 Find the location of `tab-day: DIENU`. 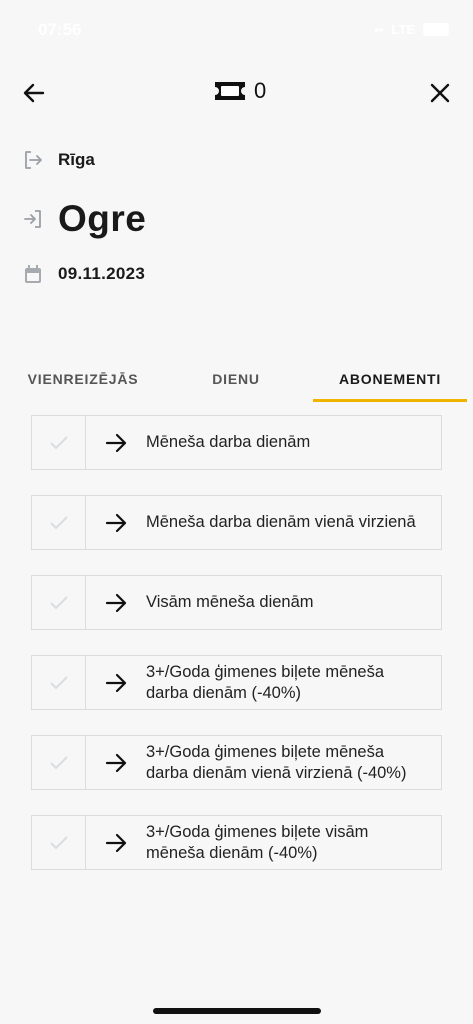

tab-day: DIENU is located at coordinates (236, 379).